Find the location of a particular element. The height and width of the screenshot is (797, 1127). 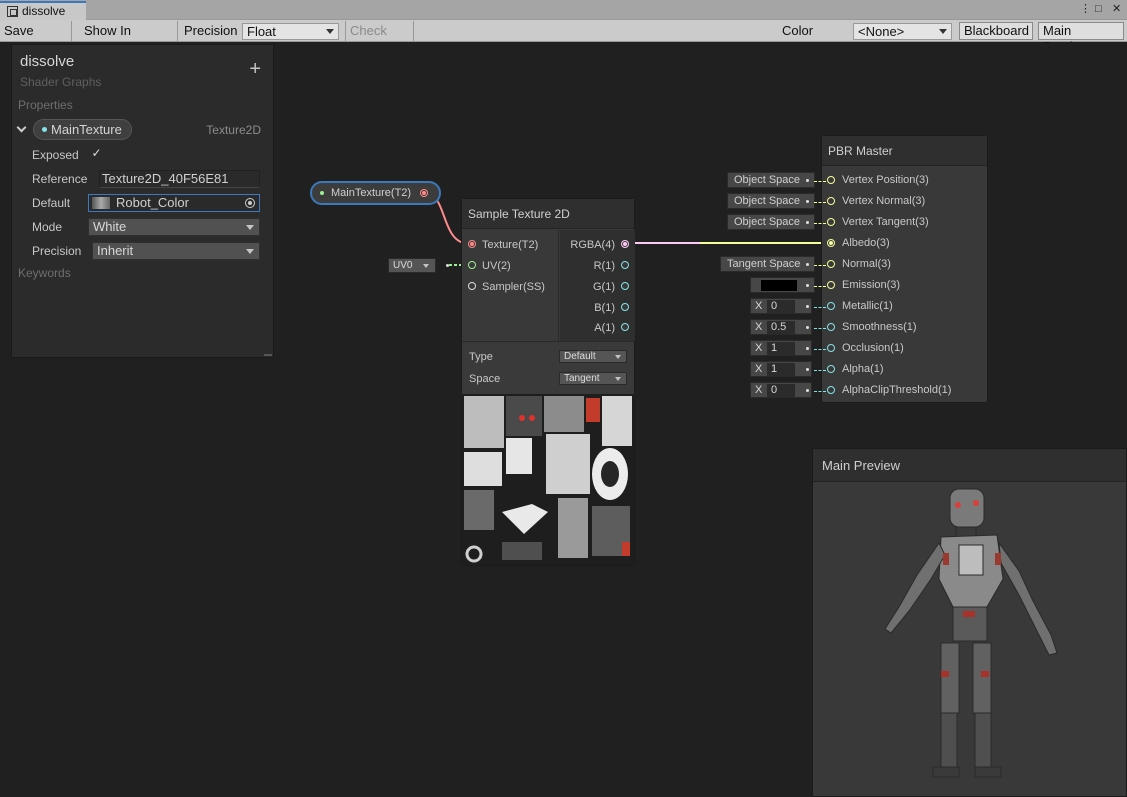

space-select-value: Tangent is located at coordinates (582, 378).